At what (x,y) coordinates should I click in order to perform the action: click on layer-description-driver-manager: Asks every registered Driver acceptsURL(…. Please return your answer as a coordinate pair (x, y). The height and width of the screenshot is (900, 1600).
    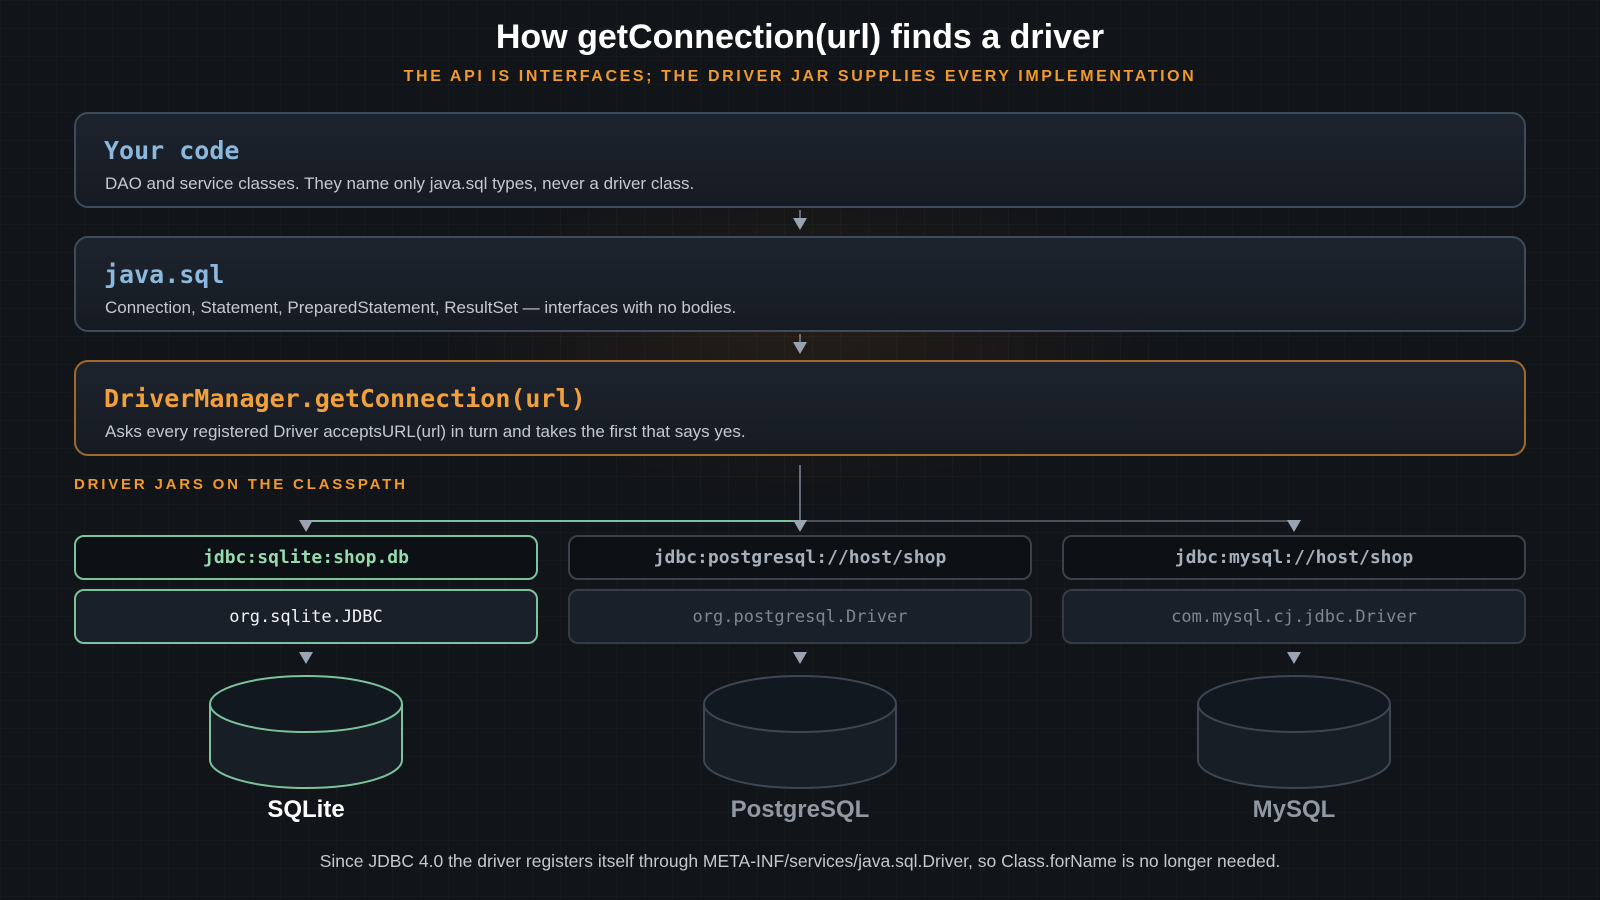
    Looking at the image, I should click on (425, 431).